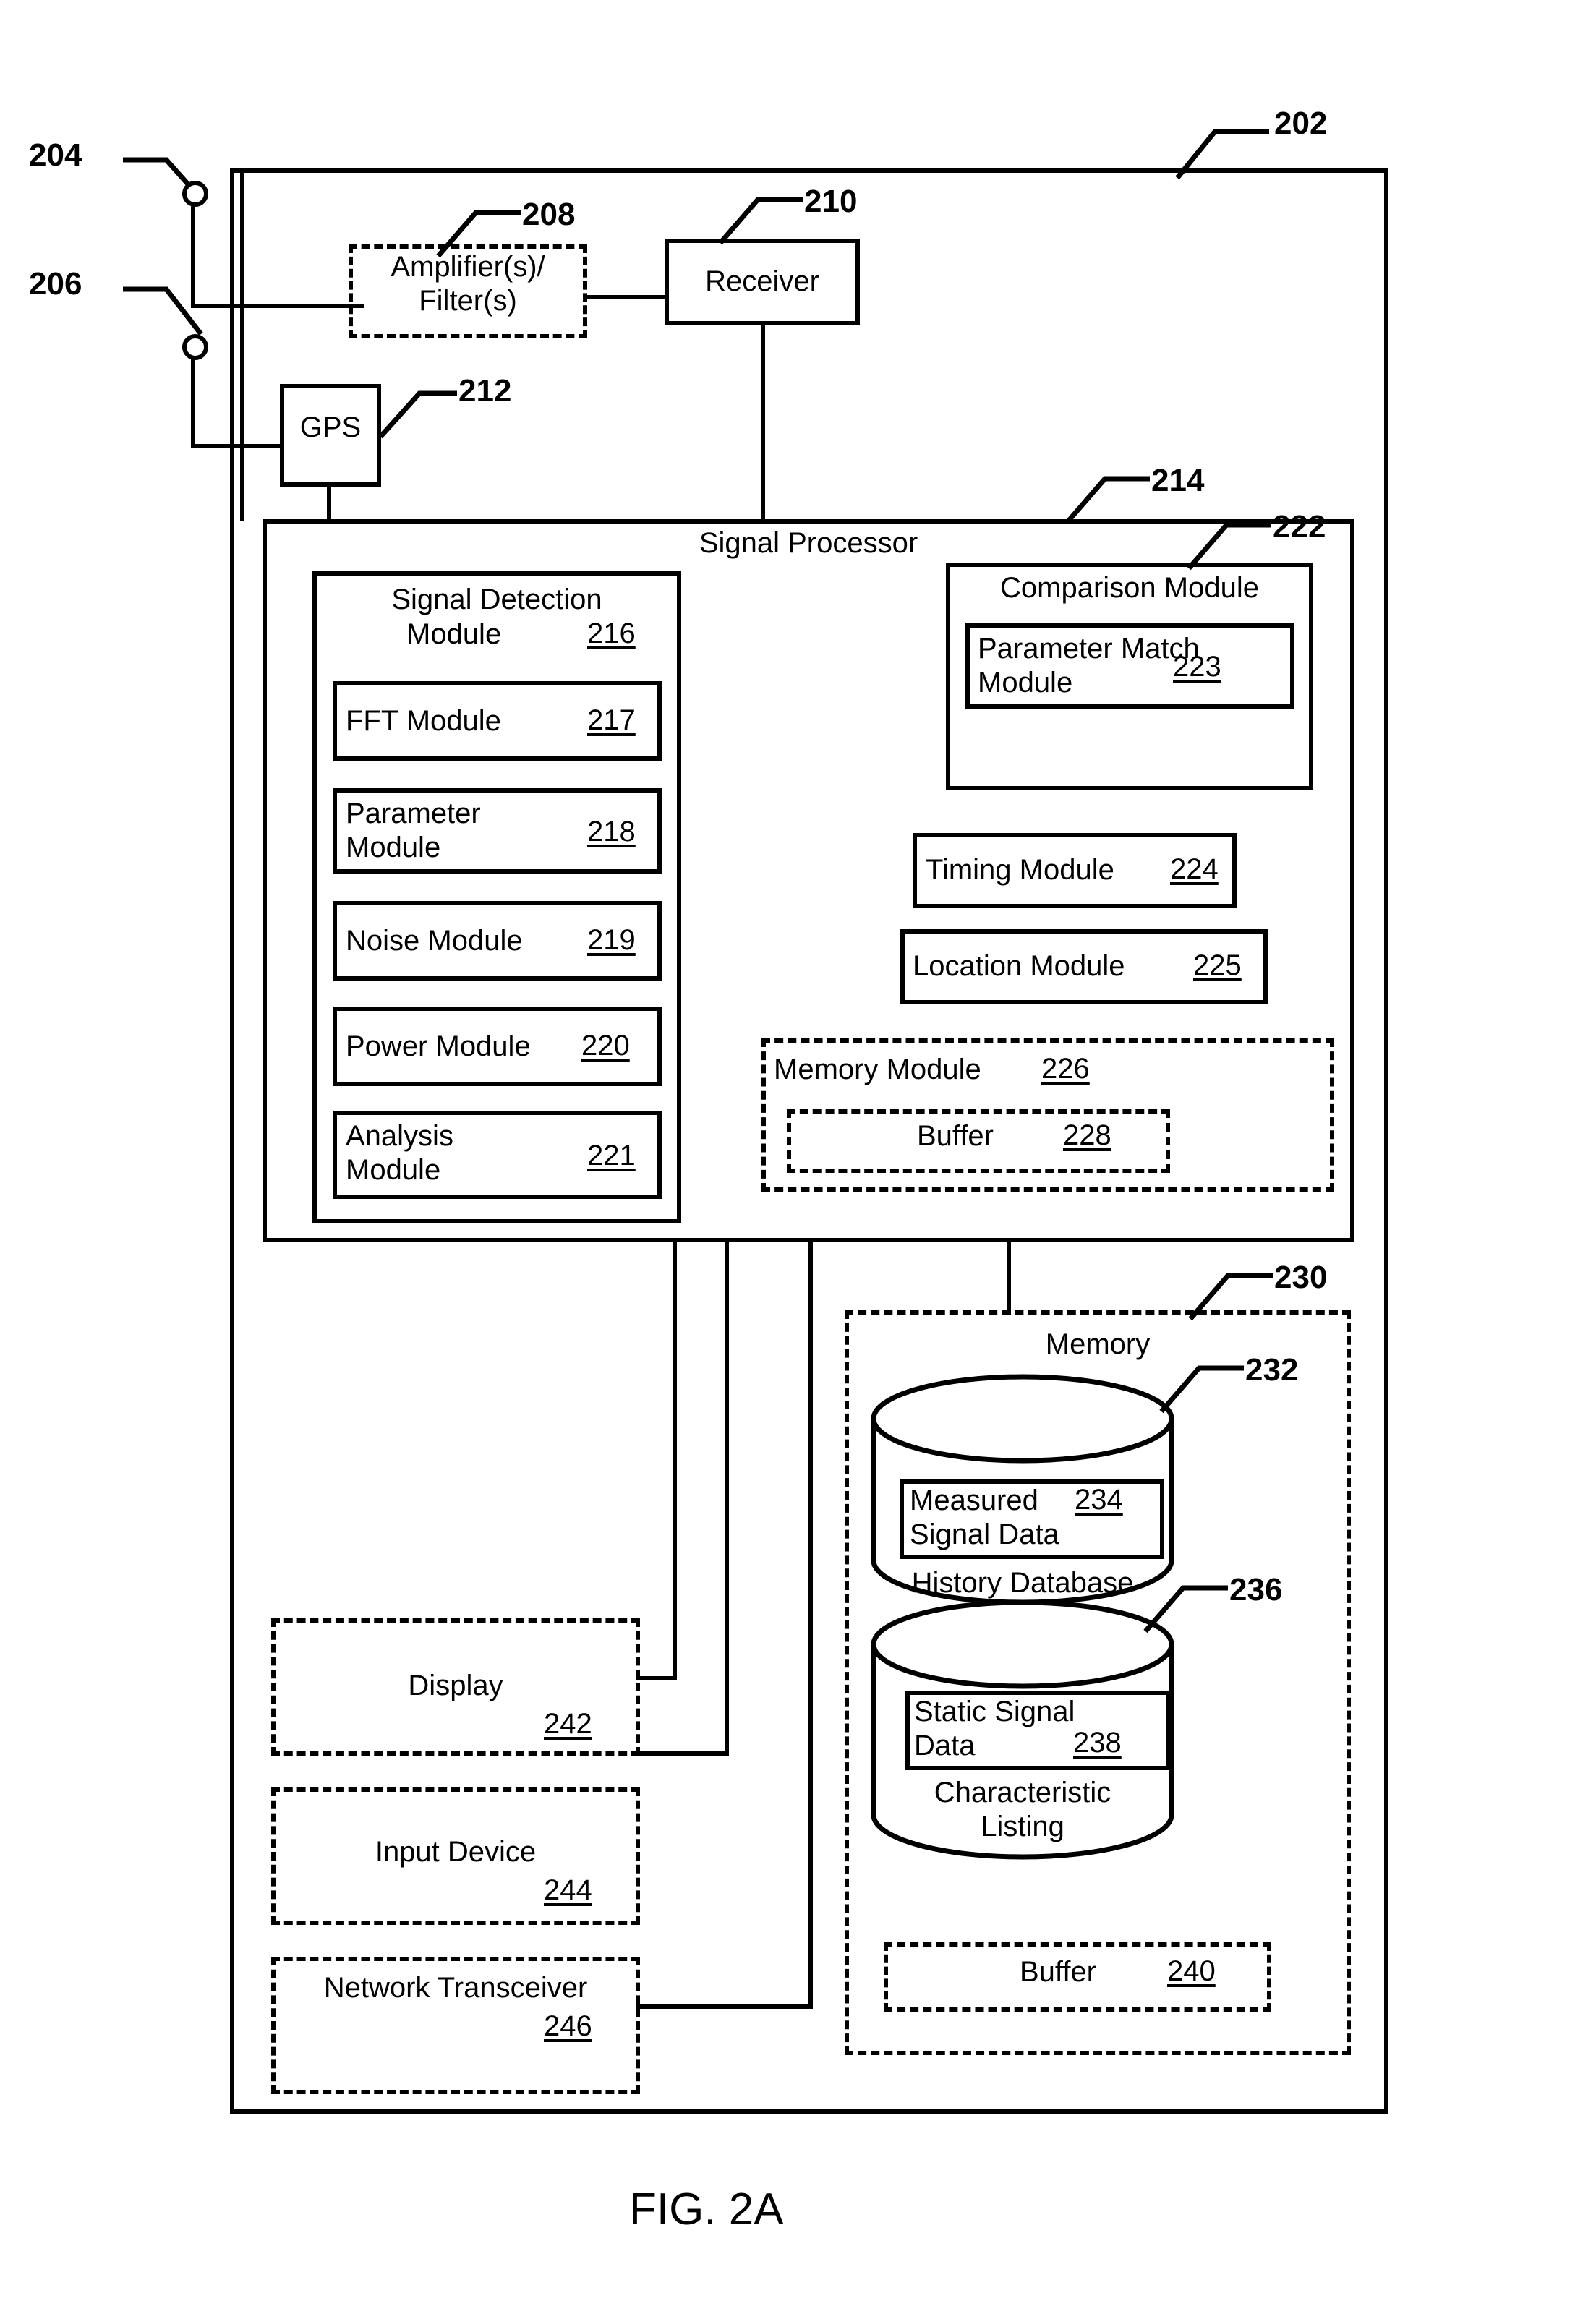 The width and height of the screenshot is (1596, 2298). I want to click on characteristic-listing-line2: Listing, so click(1022, 1827).